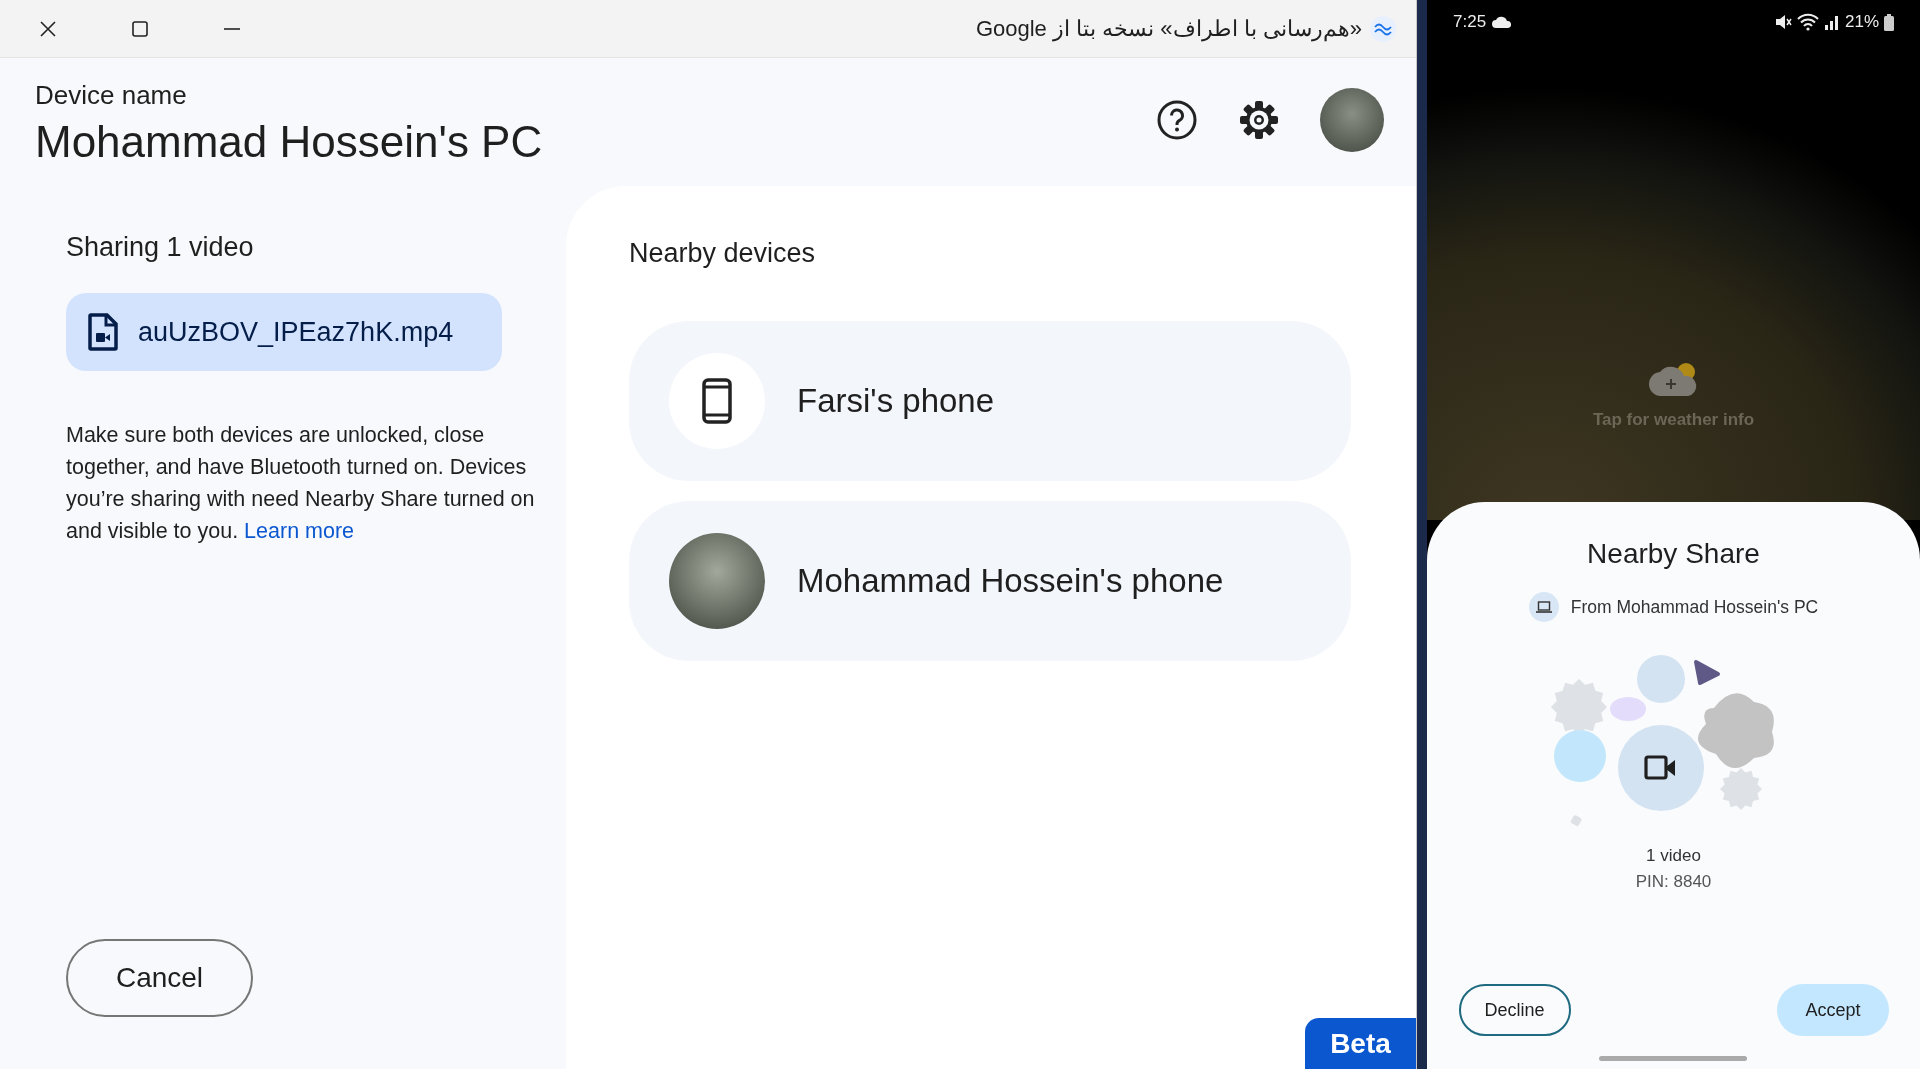 The image size is (1920, 1069). Describe the element at coordinates (296, 332) in the screenshot. I see `file-name: auUzBOV_IPEaz7hK.mp4` at that location.